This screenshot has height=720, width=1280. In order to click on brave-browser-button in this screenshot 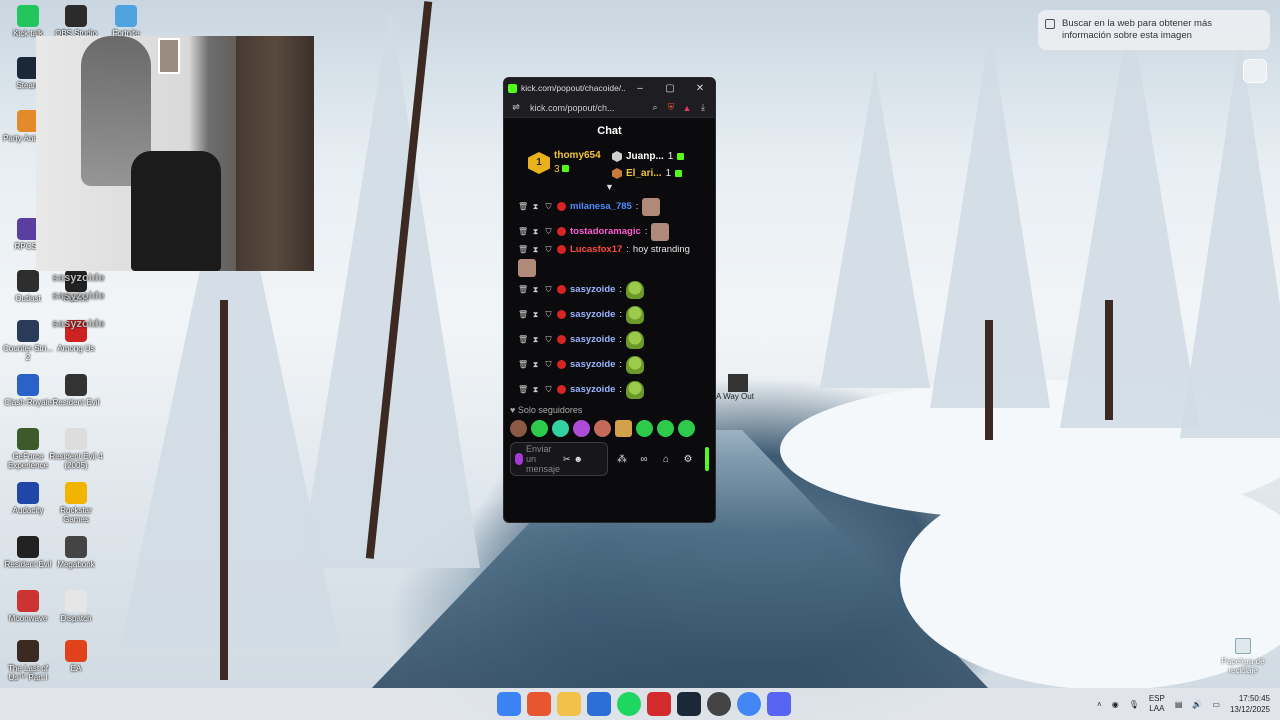, I will do `click(539, 704)`.